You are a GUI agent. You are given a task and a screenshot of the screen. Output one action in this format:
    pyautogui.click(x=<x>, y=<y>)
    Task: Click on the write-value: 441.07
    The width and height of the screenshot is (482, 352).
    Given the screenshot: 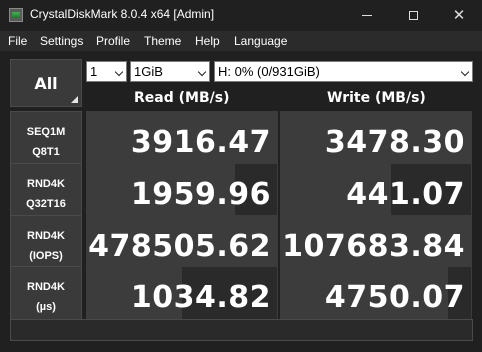 What is the action you would take?
    pyautogui.click(x=405, y=194)
    